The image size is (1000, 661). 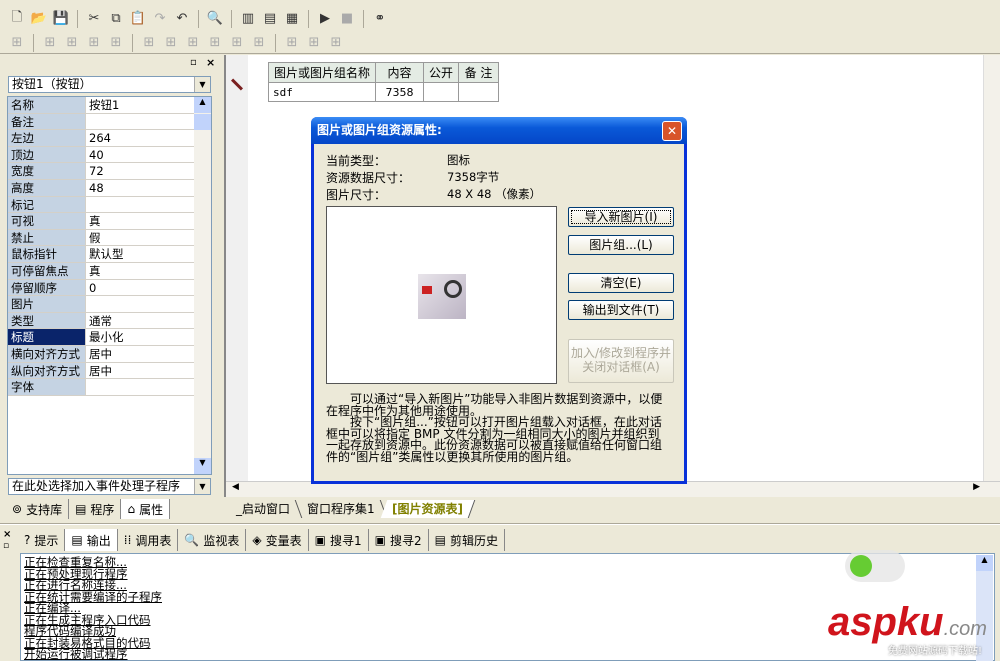 I want to click on align-bottom-icon: ⊞, so click(x=116, y=43).